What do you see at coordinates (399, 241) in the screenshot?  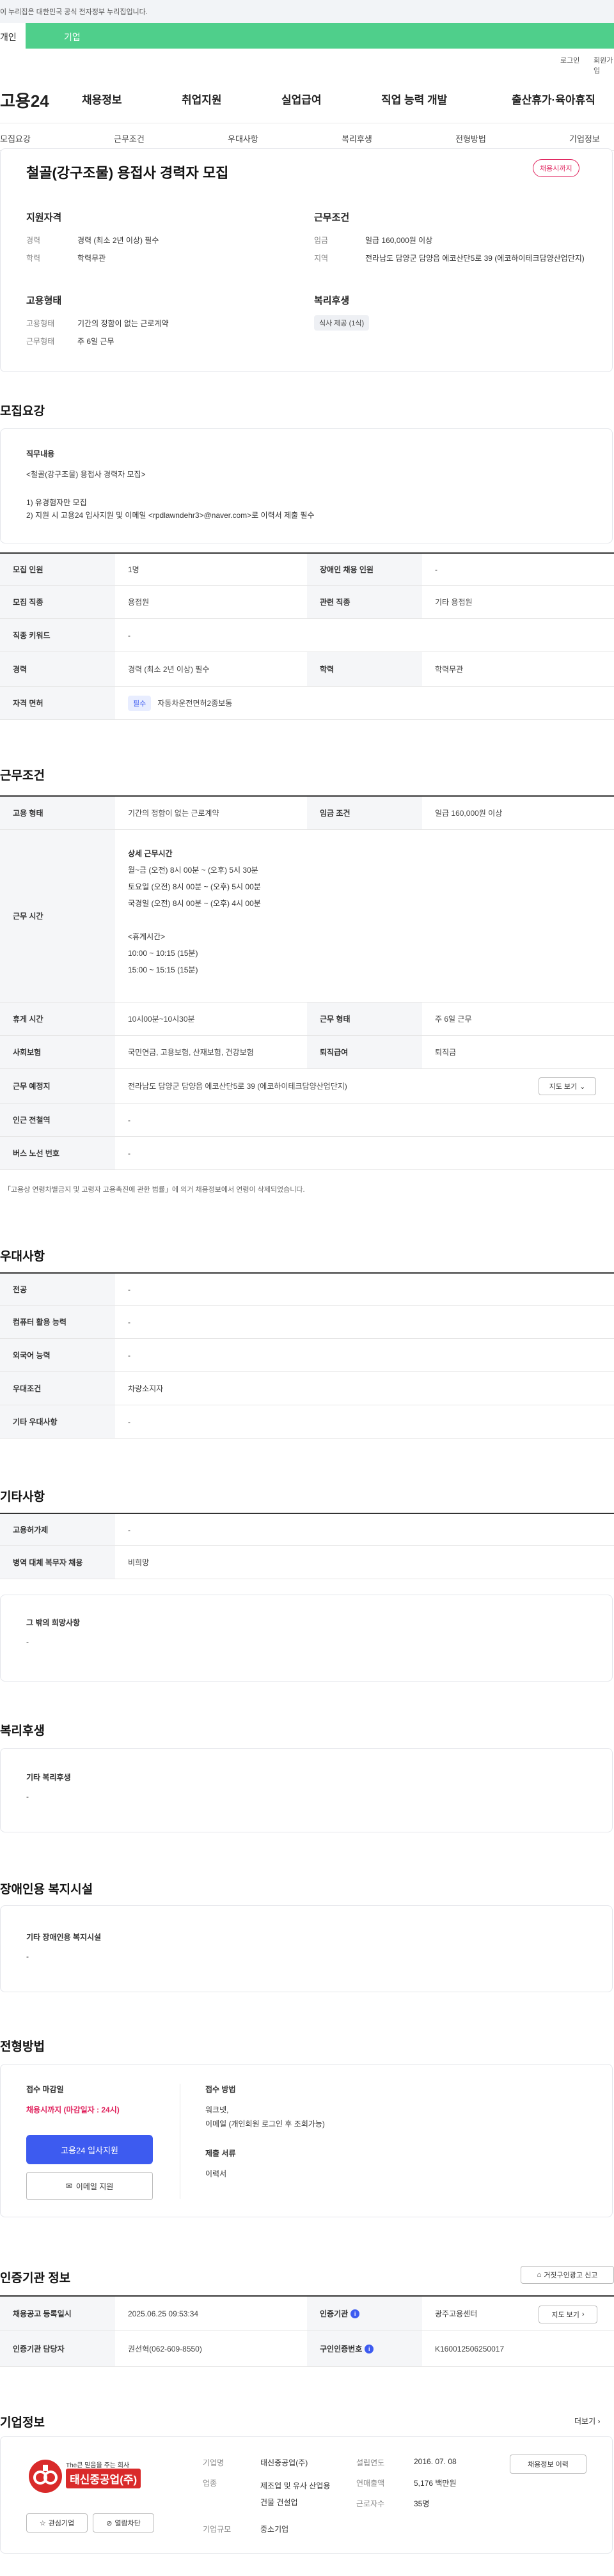 I see `cond-value: 일급 160,000원 이상` at bounding box center [399, 241].